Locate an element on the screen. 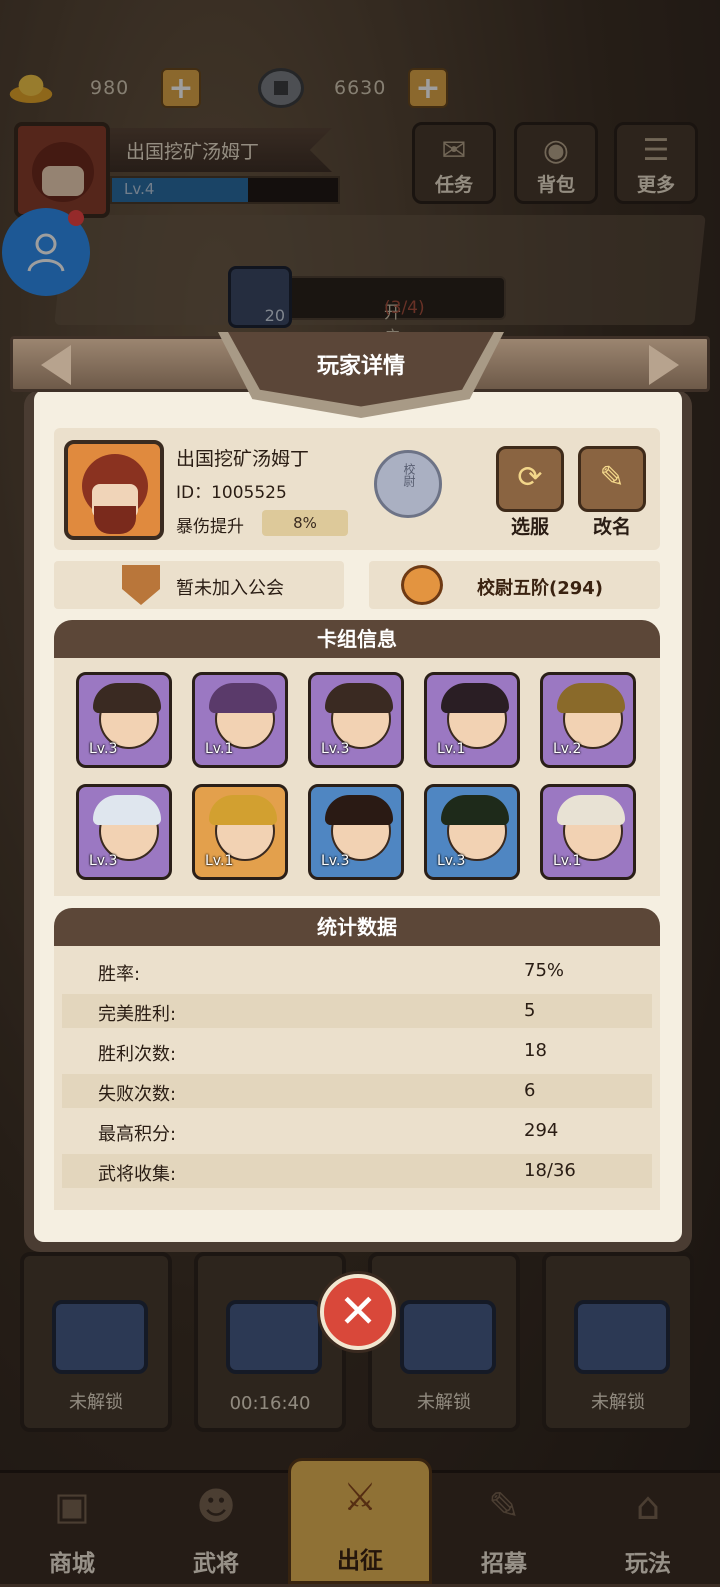  deck-card-level: Lv.2 is located at coordinates (567, 749).